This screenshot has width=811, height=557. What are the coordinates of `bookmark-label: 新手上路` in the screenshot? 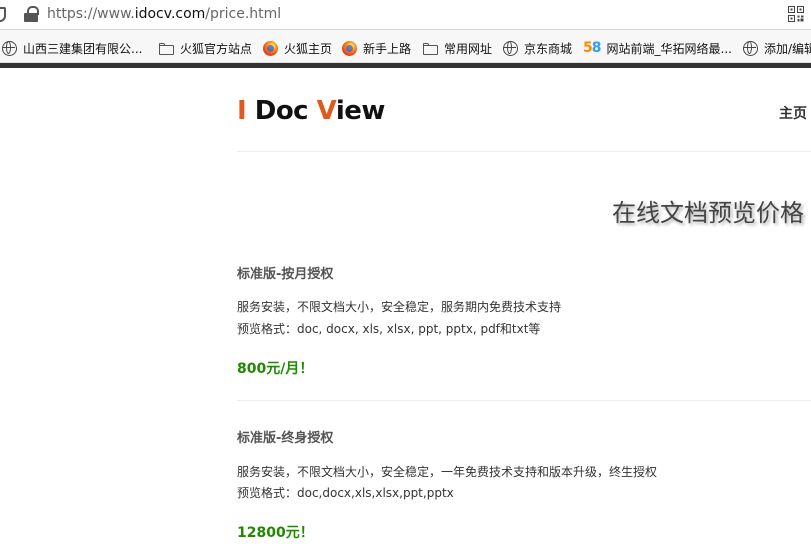 It's located at (387, 48).